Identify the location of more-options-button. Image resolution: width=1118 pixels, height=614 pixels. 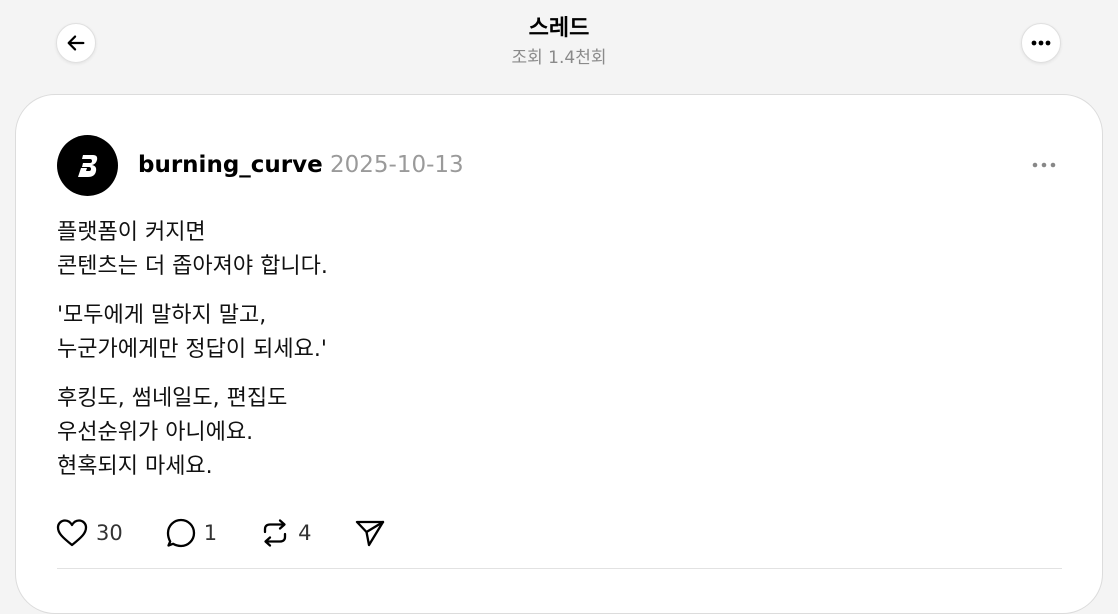
(1041, 43).